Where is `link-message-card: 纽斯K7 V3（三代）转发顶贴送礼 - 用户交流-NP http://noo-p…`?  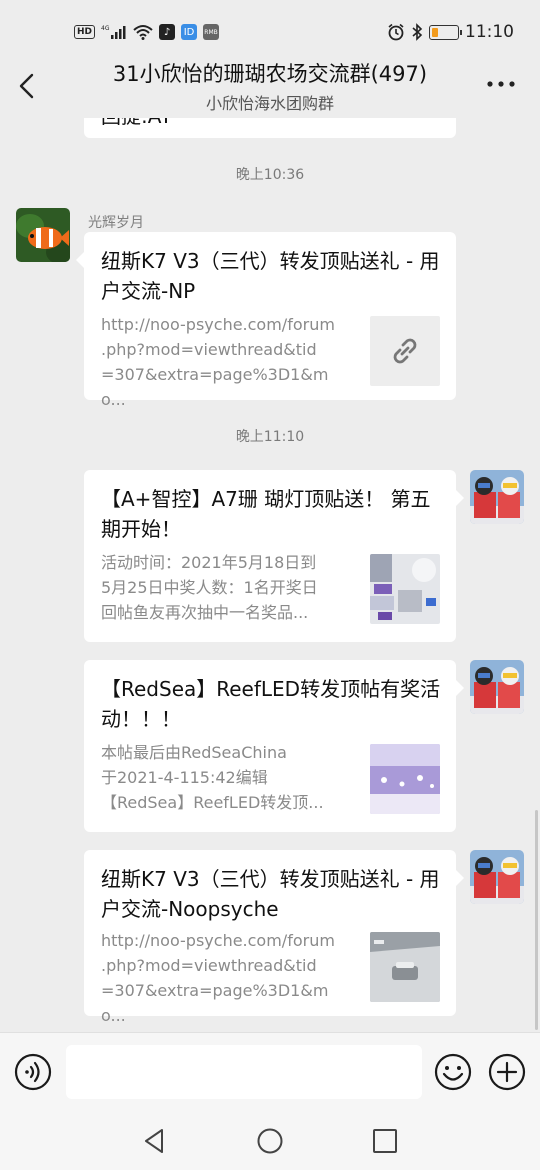
link-message-card: 纽斯K7 V3（三代）转发顶贴送礼 - 用户交流-NP http://noo-p… is located at coordinates (266, 320).